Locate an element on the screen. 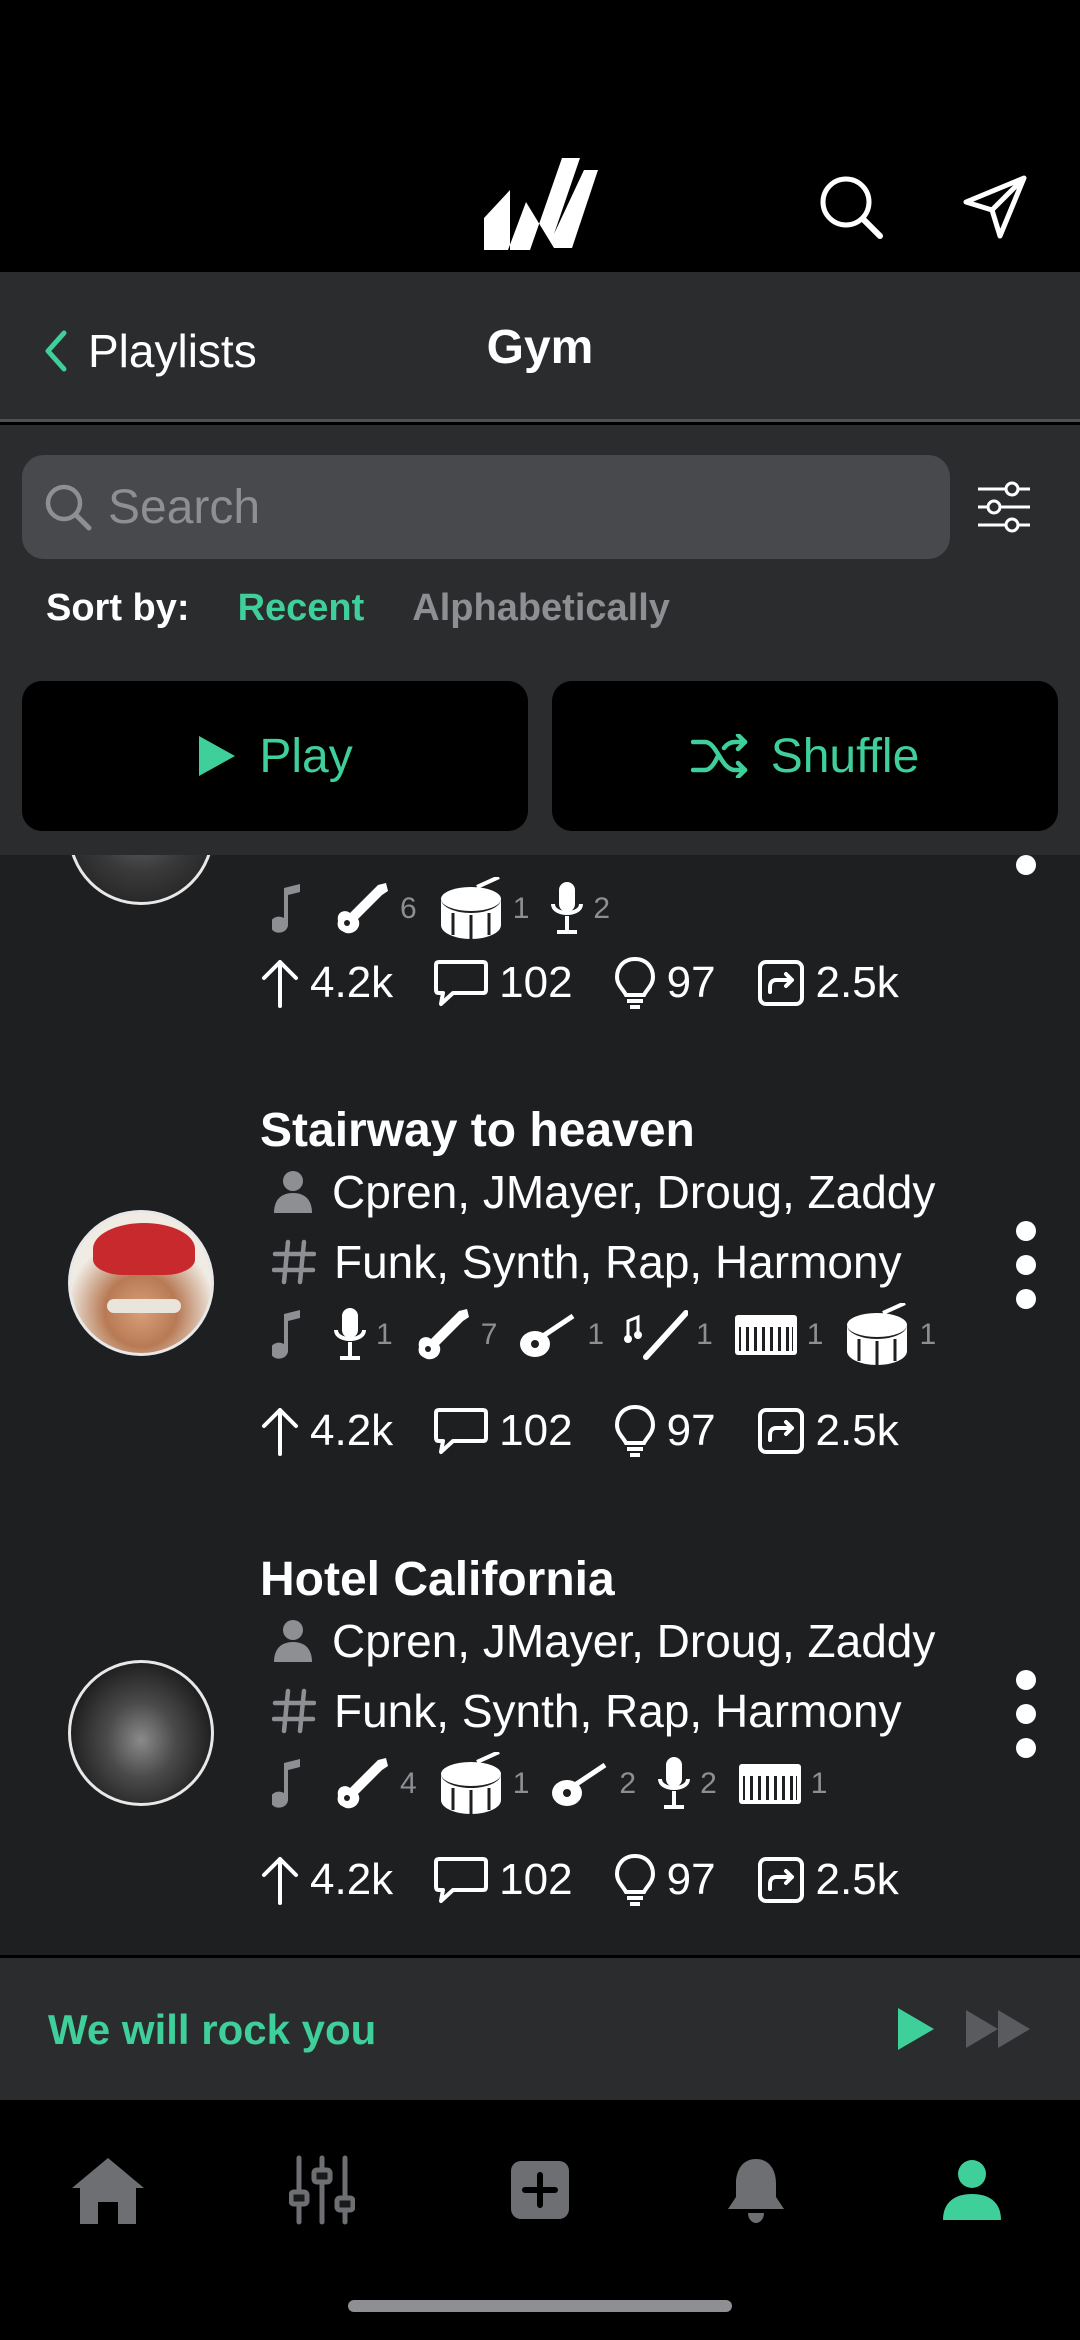  mixer-icon is located at coordinates (322, 2190).